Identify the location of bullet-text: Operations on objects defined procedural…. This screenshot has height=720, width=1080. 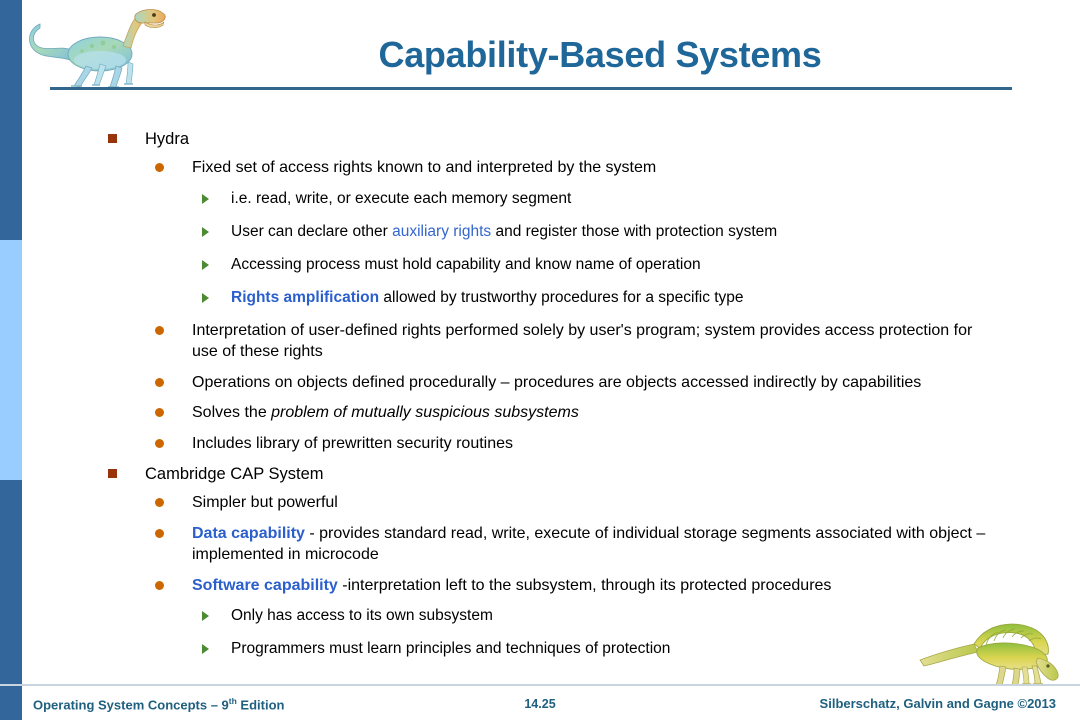
(592, 383).